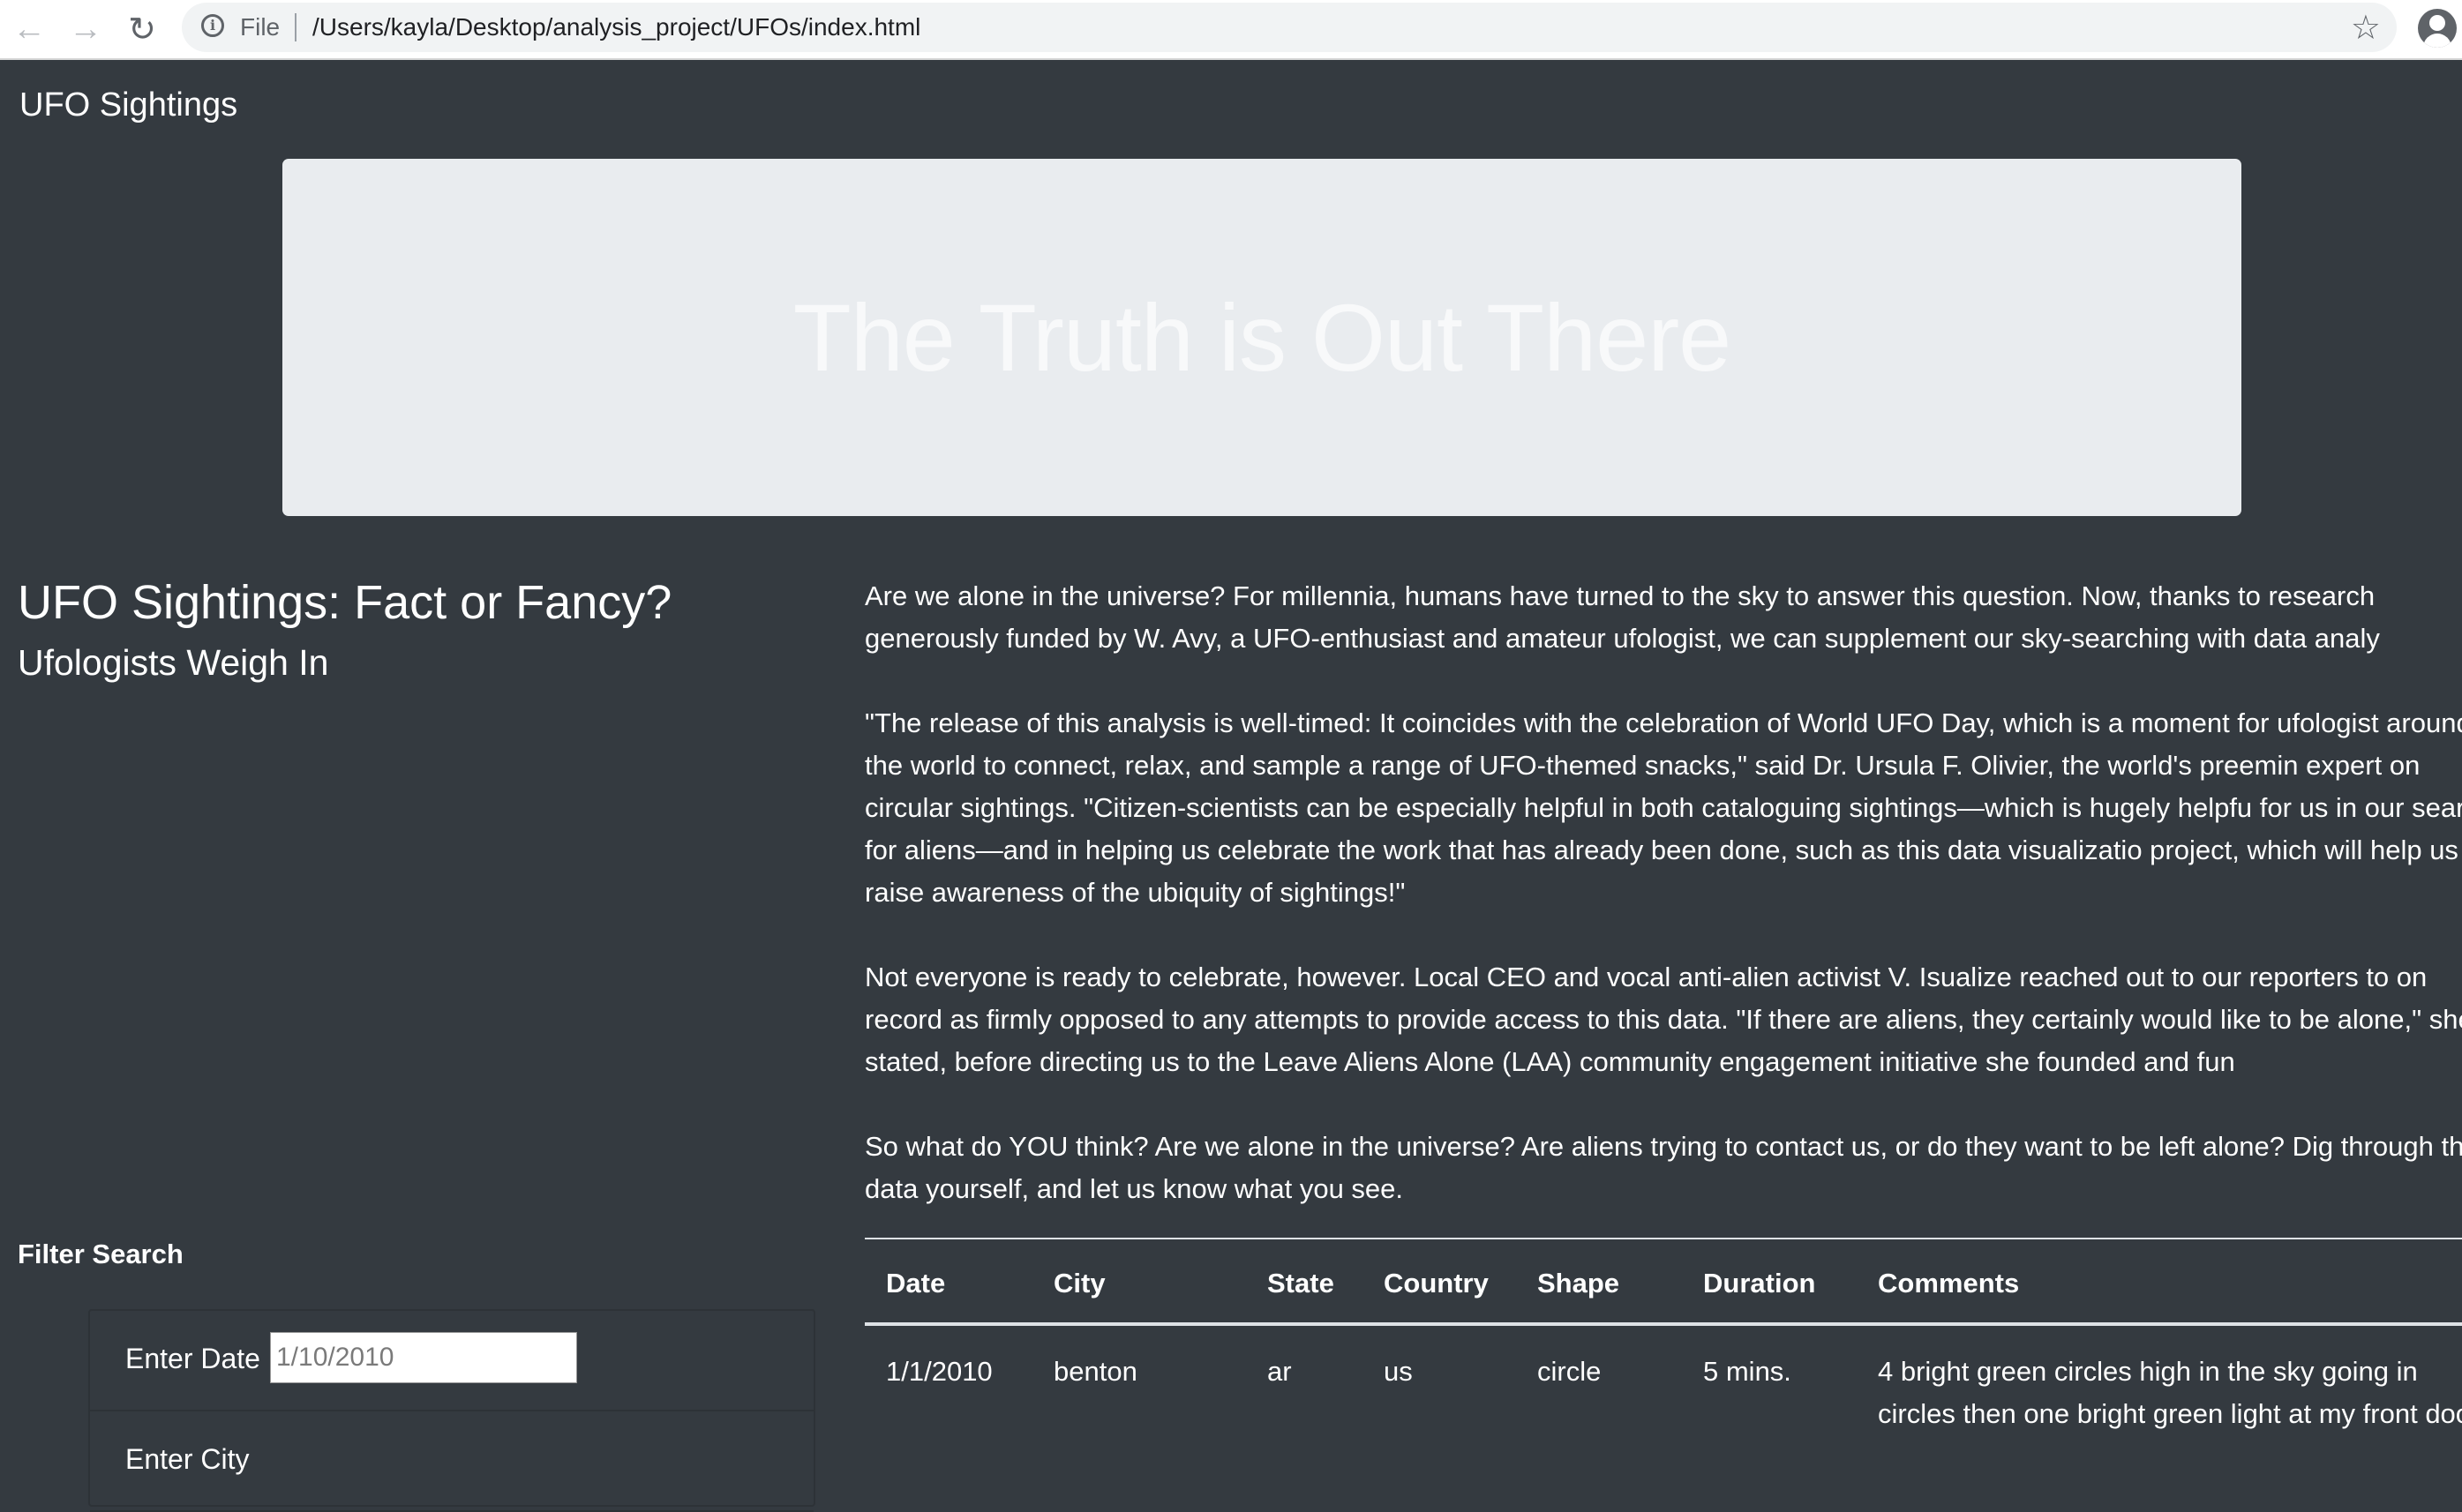 Image resolution: width=2462 pixels, height=1512 pixels. What do you see at coordinates (916, 1283) in the screenshot?
I see `column-header-date: Date` at bounding box center [916, 1283].